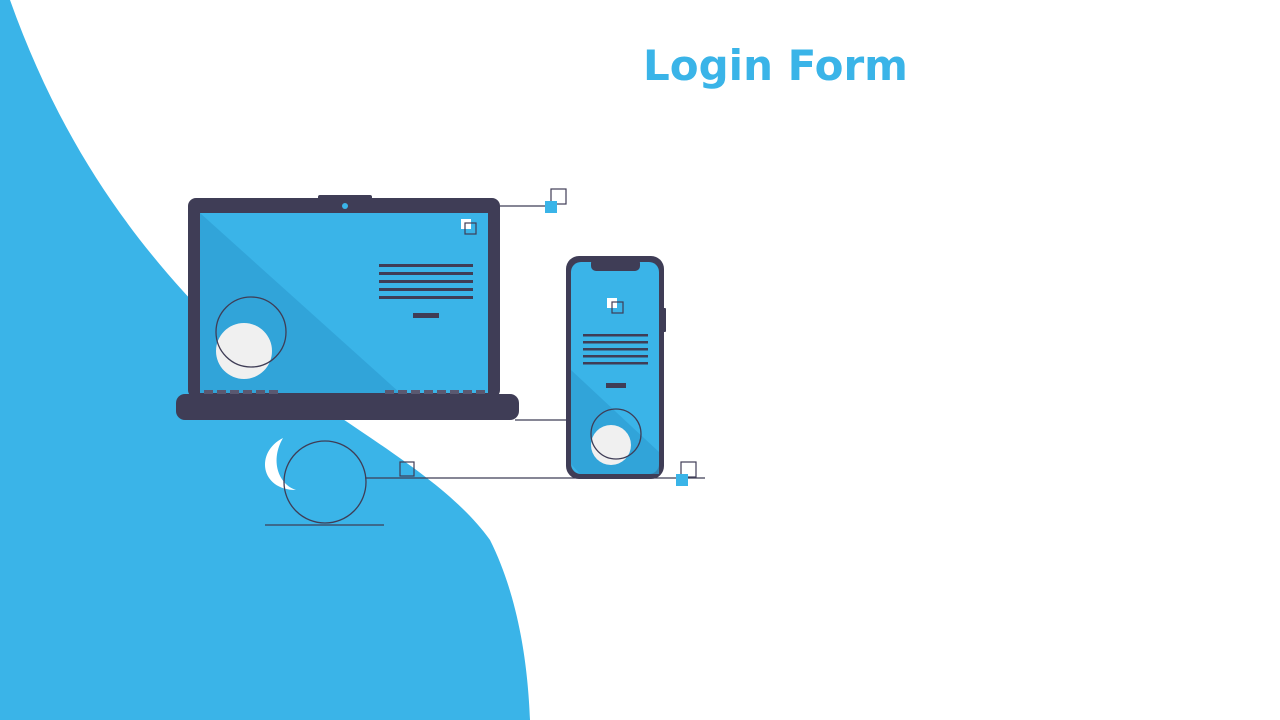 The image size is (1280, 720). I want to click on laptop-icon, so click(347, 307).